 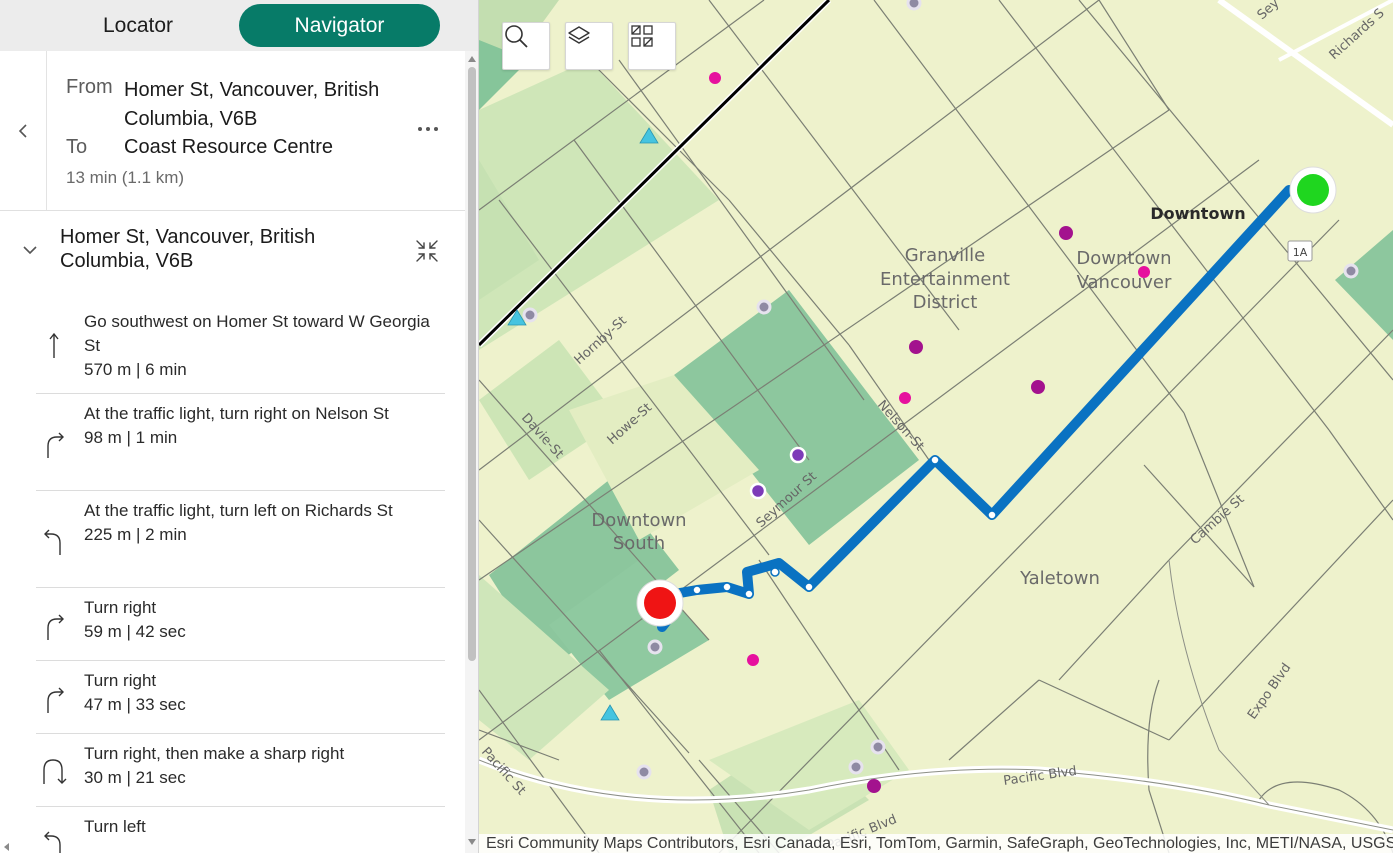 What do you see at coordinates (1218, 520) in the screenshot?
I see `label-cambie-st: Cambie St` at bounding box center [1218, 520].